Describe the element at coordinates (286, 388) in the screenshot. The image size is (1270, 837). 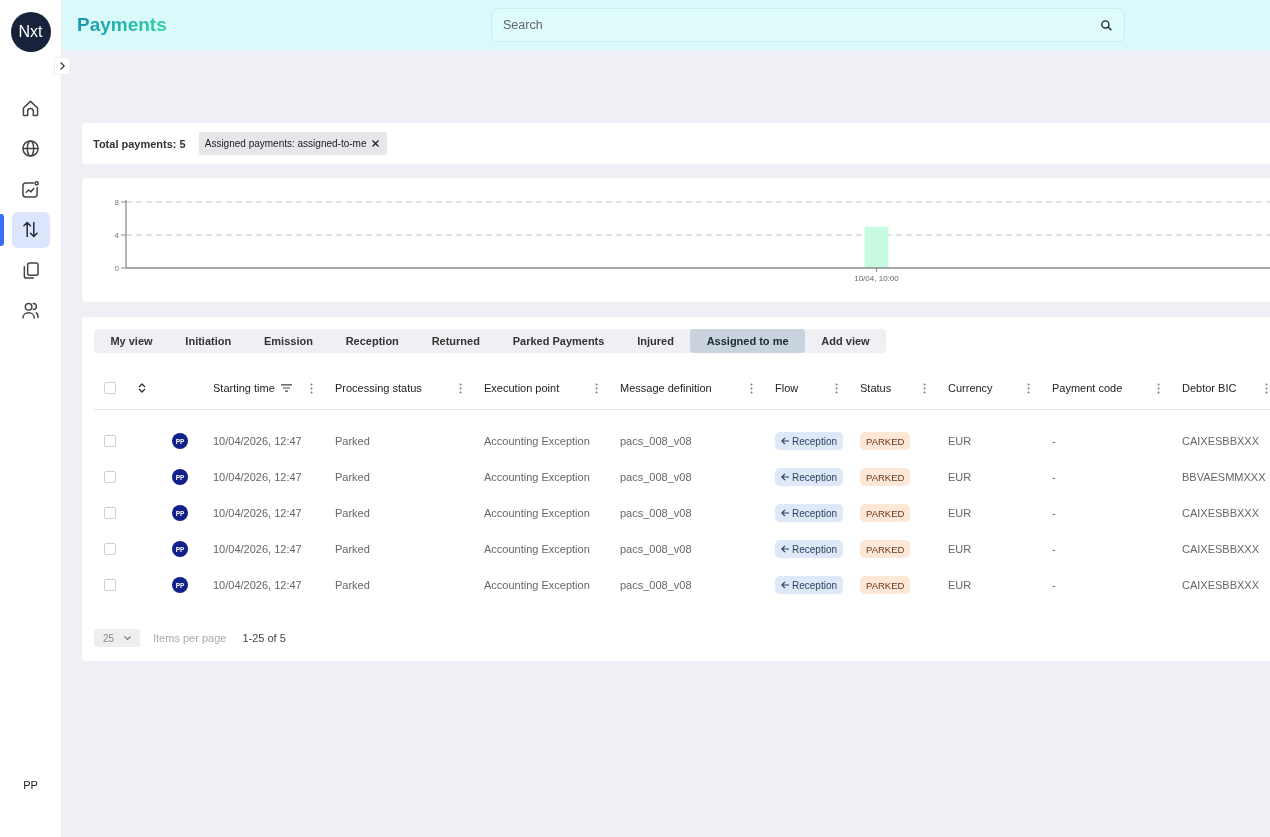
I see `sort-icon` at that location.